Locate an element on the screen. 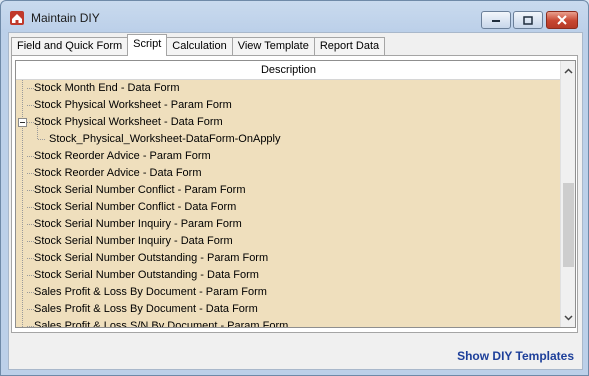 The height and width of the screenshot is (376, 589). close-button is located at coordinates (562, 20).